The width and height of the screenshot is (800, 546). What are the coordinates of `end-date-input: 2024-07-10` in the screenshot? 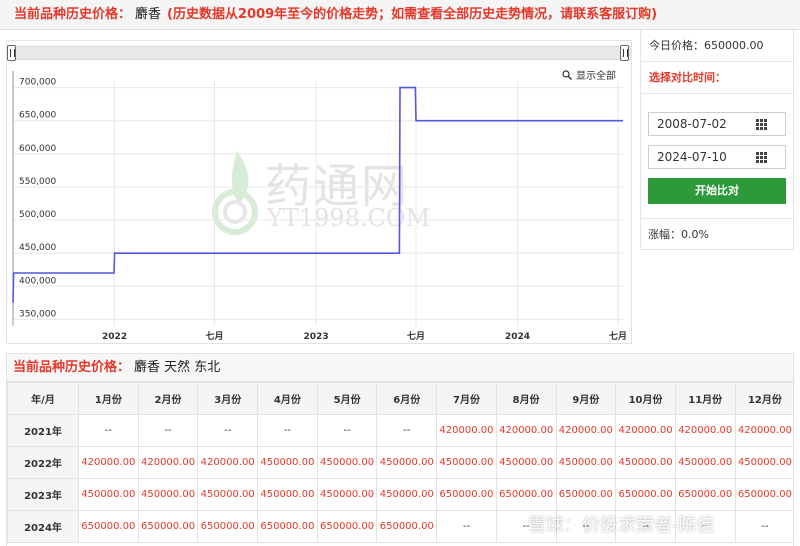 It's located at (717, 157).